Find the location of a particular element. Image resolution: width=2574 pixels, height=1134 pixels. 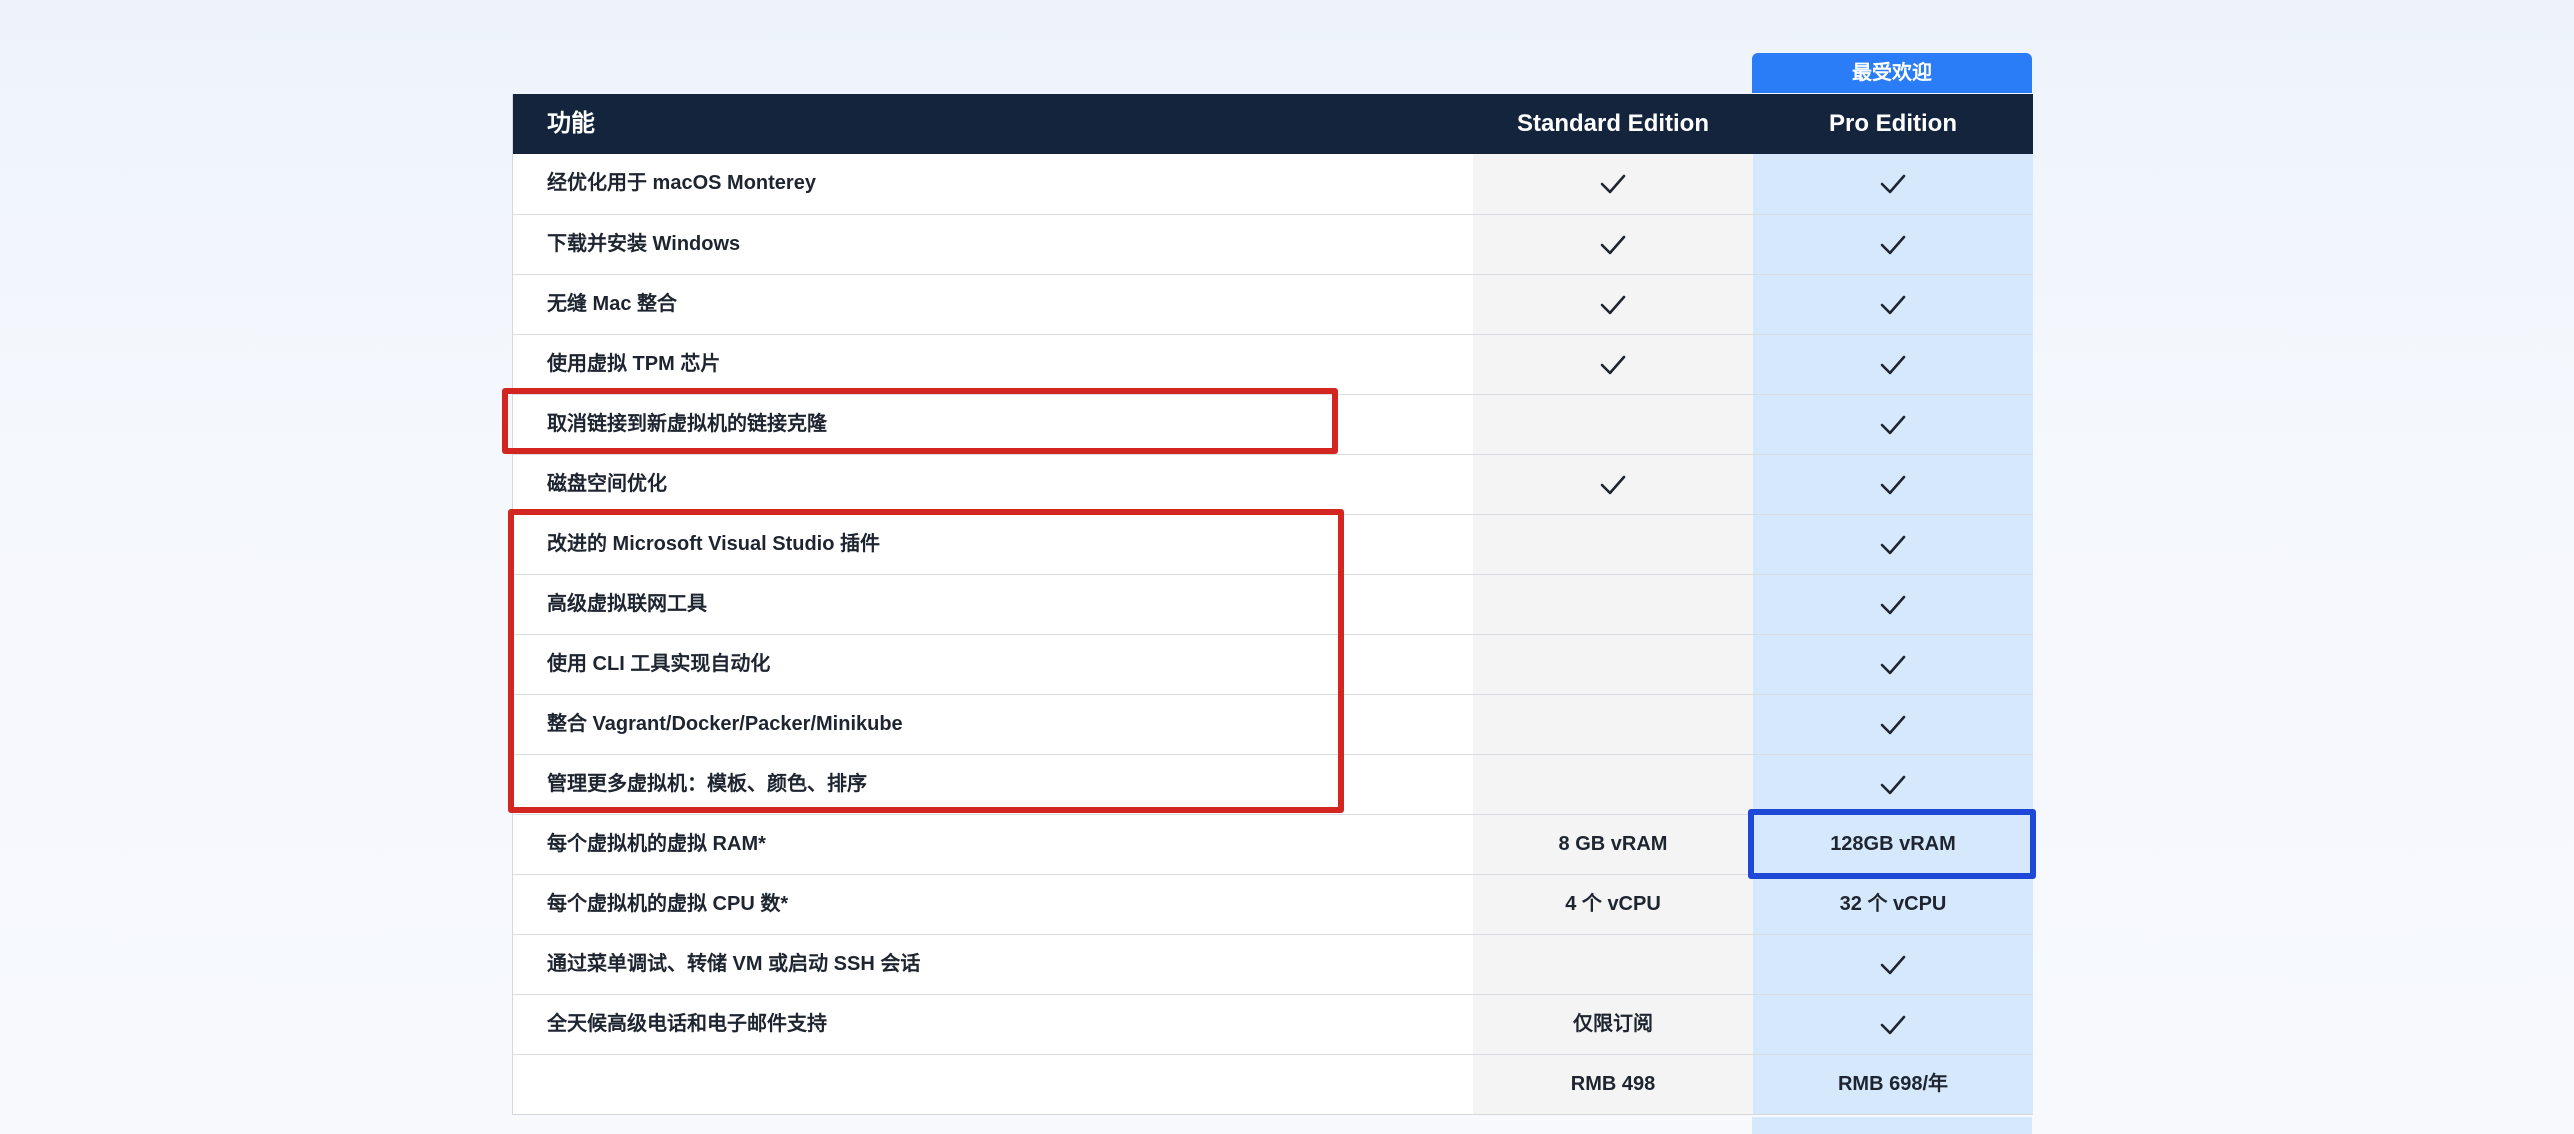

pro-column-extension is located at coordinates (1892, 1125).